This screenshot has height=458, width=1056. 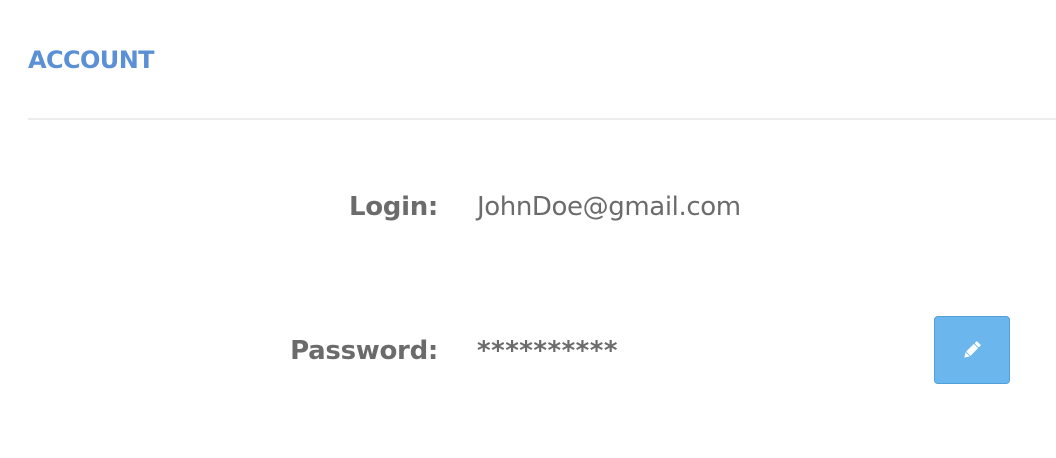 I want to click on section-title: ACCOUNT, so click(x=91, y=60).